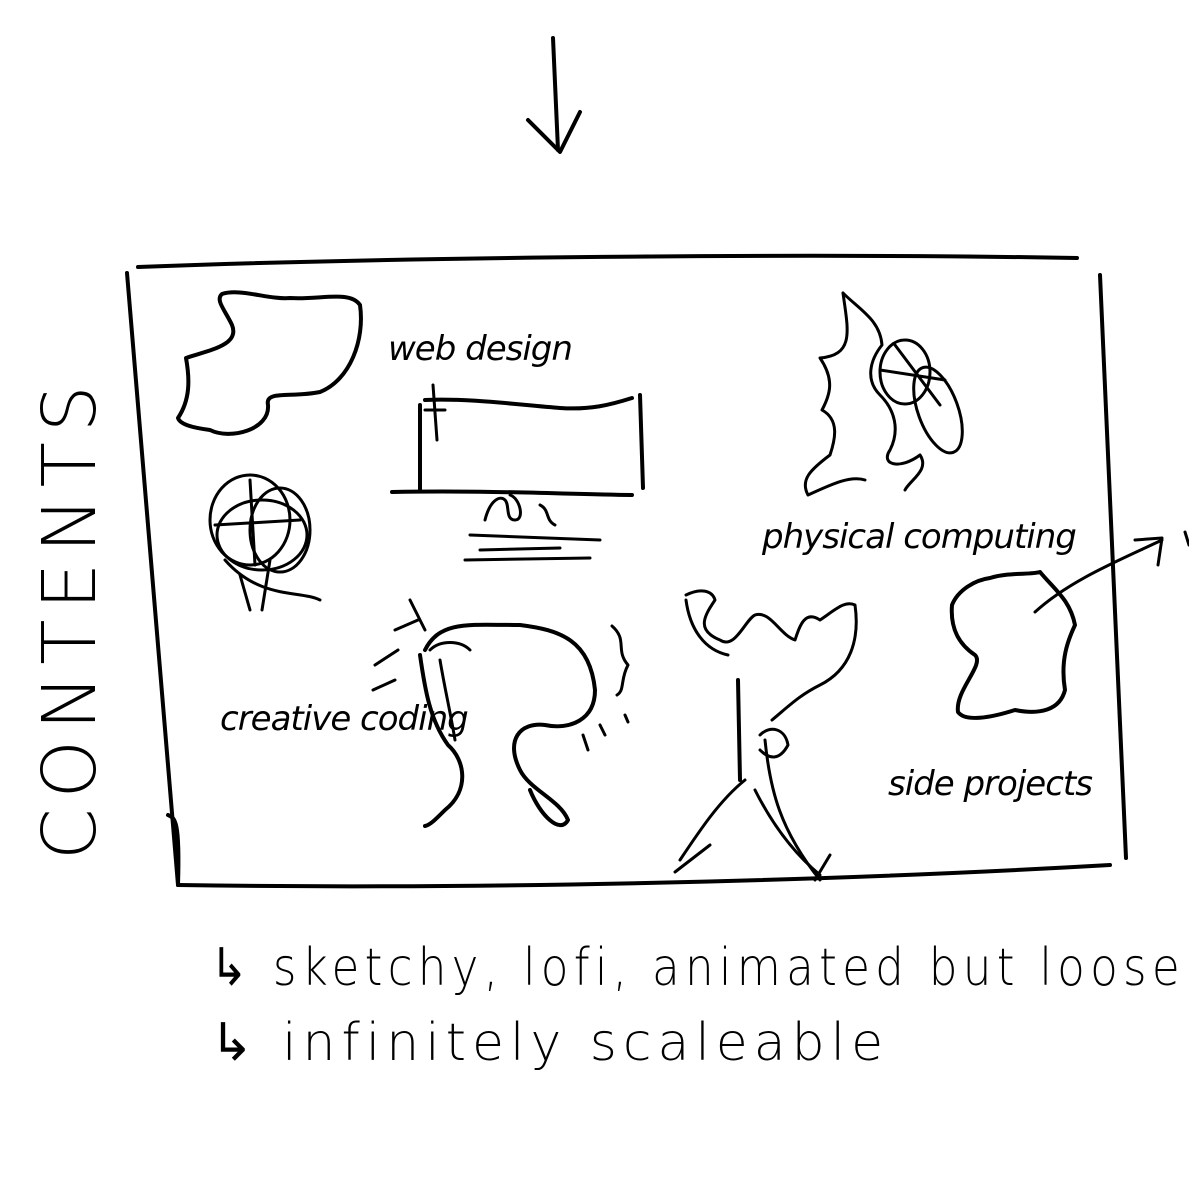 The height and width of the screenshot is (1189, 1189). What do you see at coordinates (765, 735) in the screenshot?
I see `figure-icon` at bounding box center [765, 735].